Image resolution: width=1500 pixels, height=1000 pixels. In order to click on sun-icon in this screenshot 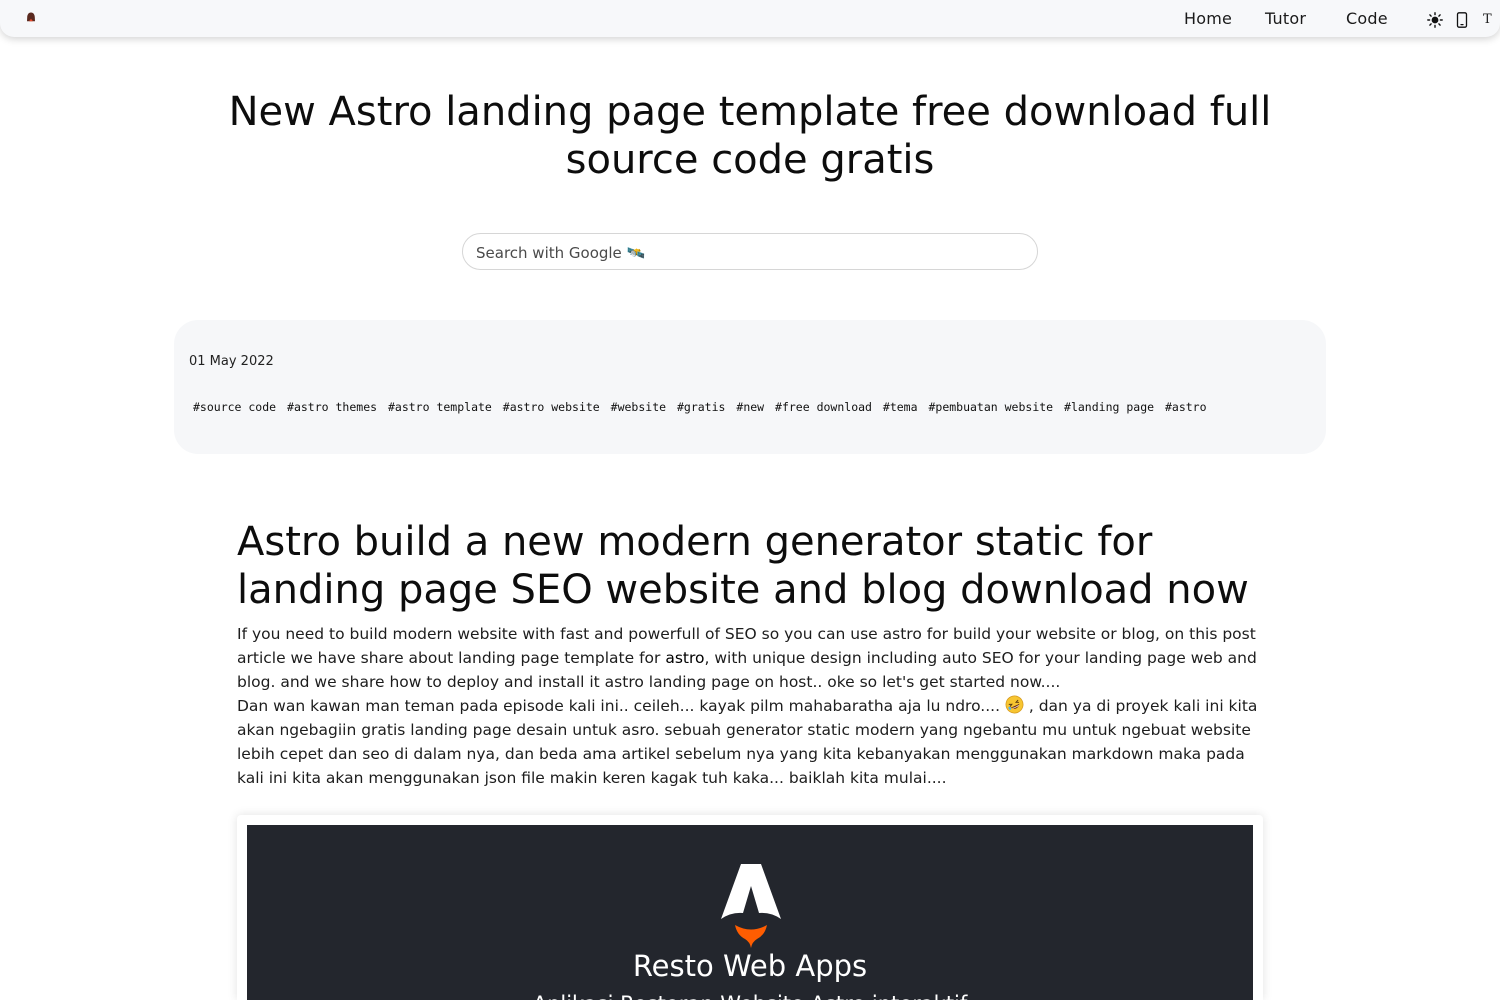, I will do `click(1435, 20)`.